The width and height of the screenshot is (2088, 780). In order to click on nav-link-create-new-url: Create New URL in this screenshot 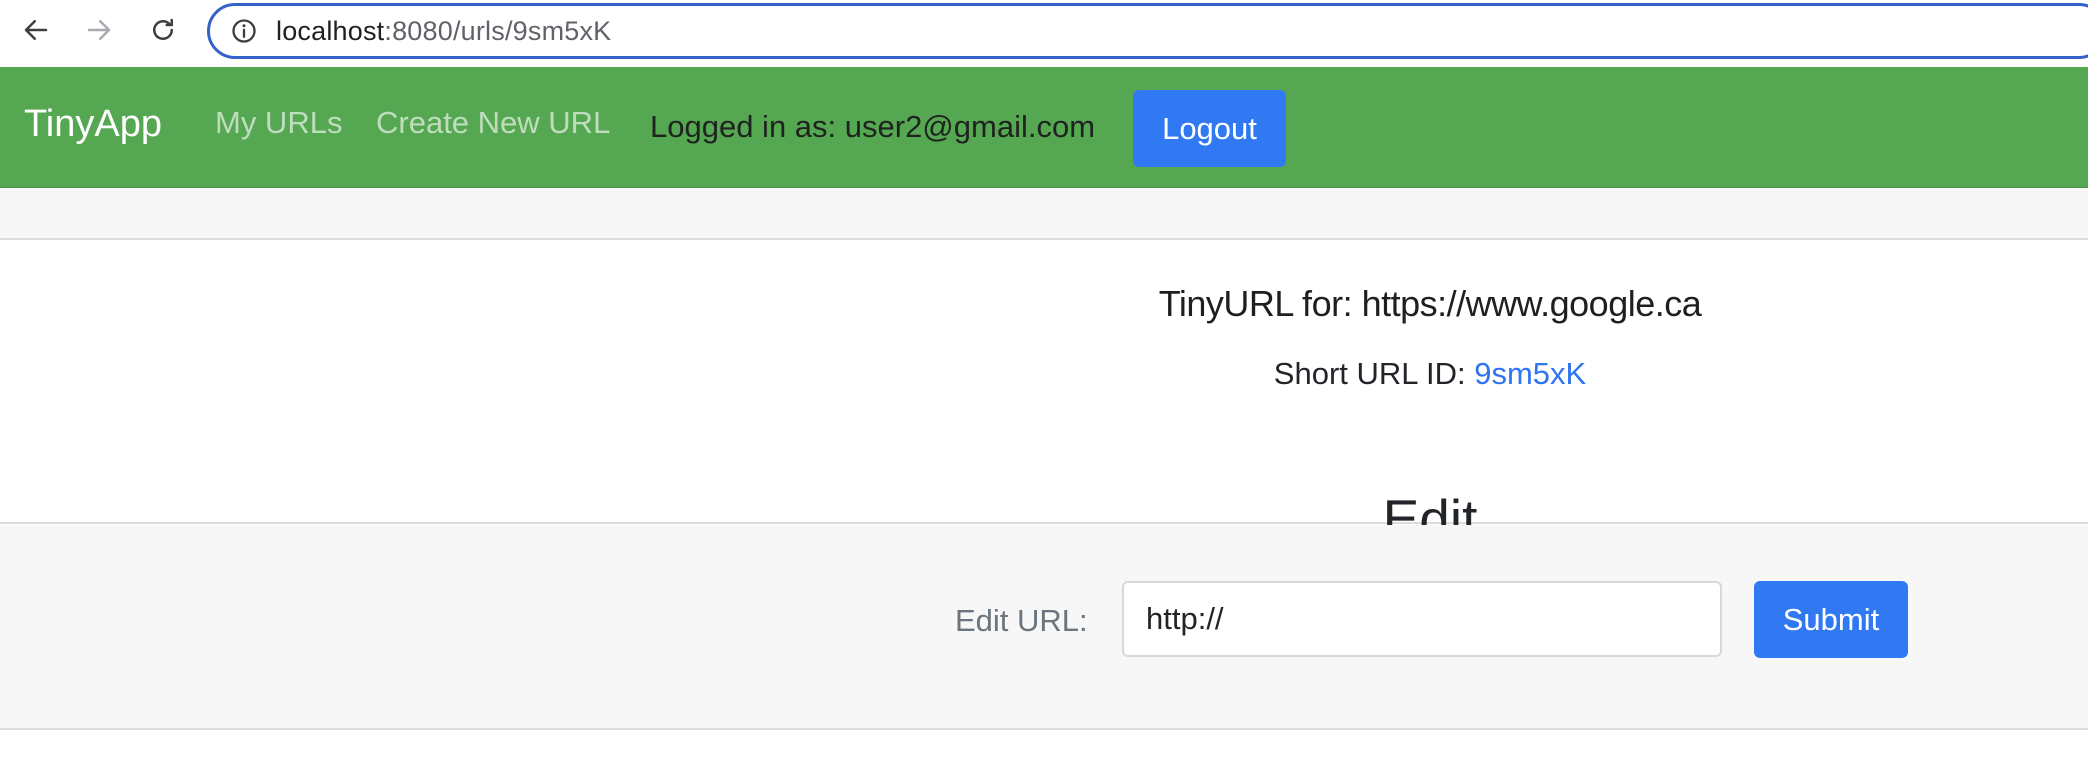, I will do `click(493, 123)`.